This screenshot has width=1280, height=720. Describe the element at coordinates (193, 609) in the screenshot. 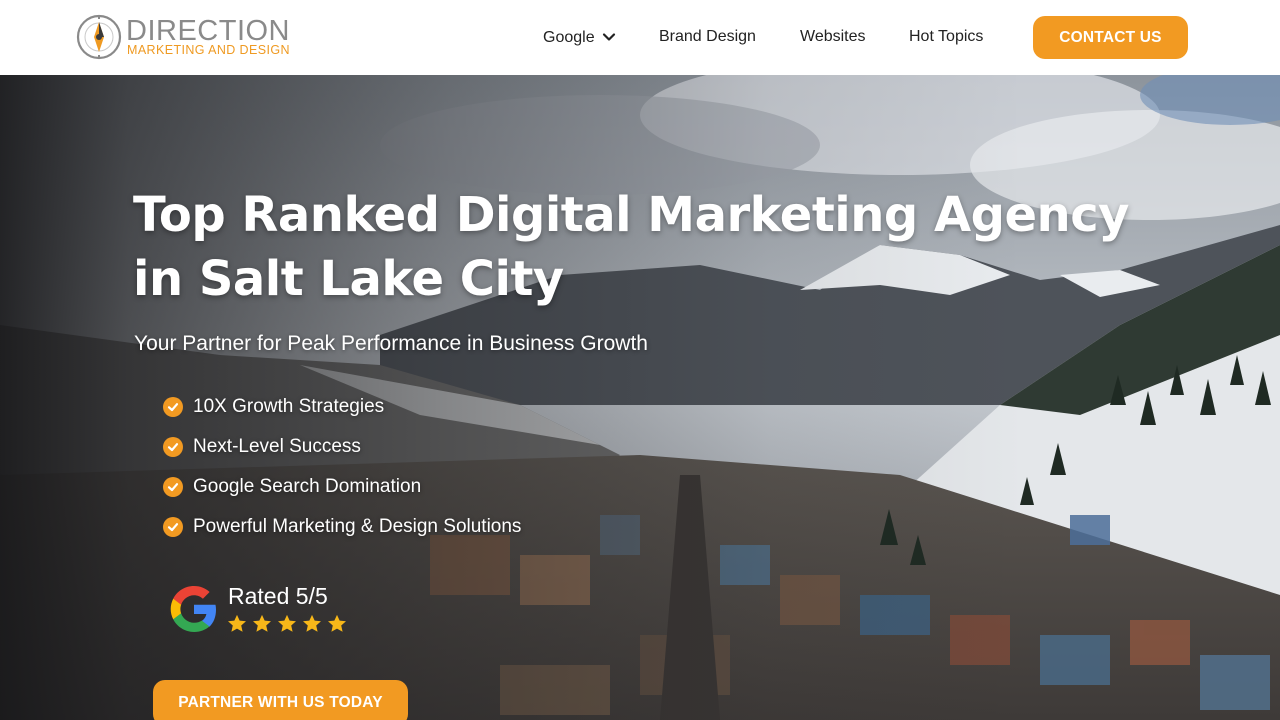

I see `google-g-icon` at that location.